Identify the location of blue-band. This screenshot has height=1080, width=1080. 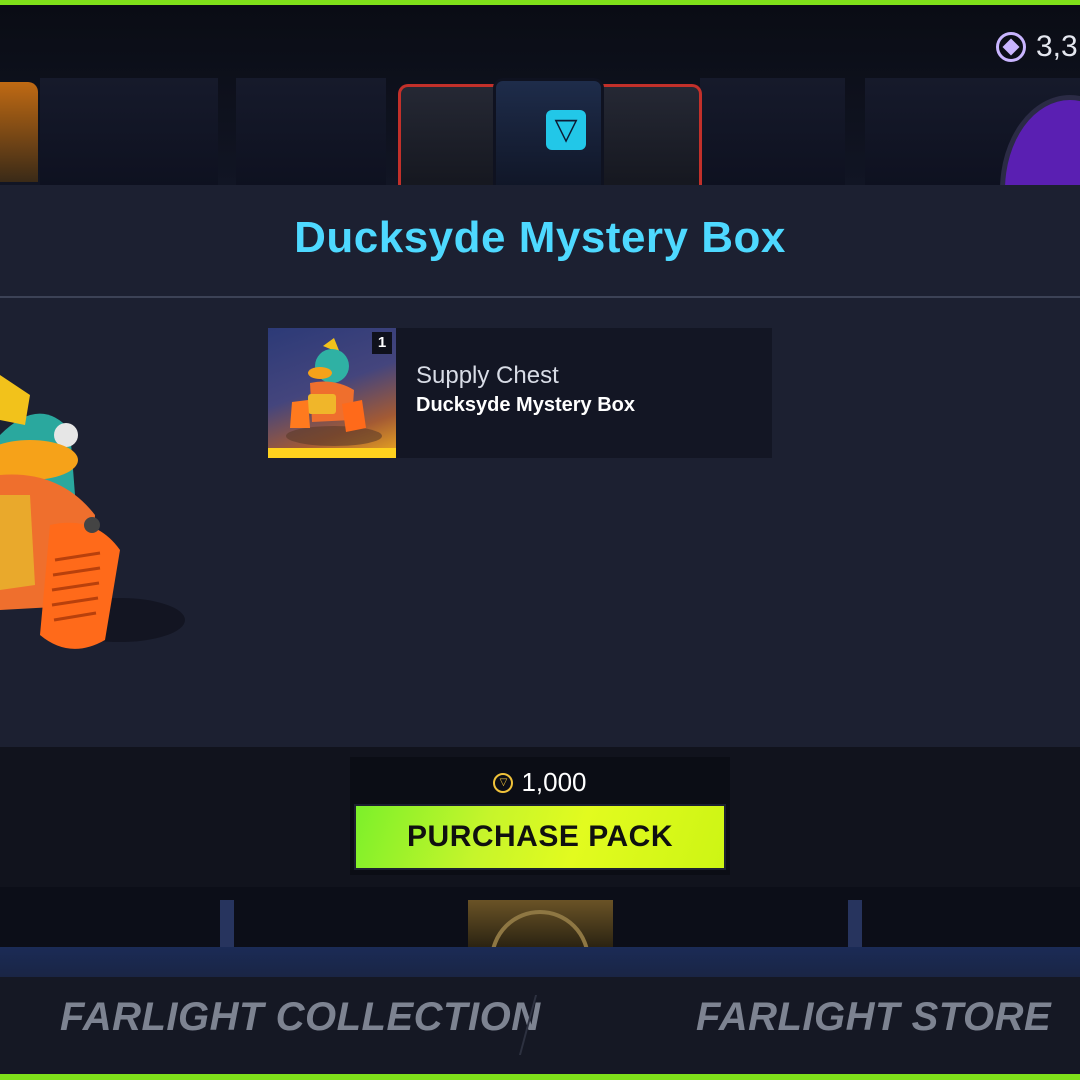
(540, 962).